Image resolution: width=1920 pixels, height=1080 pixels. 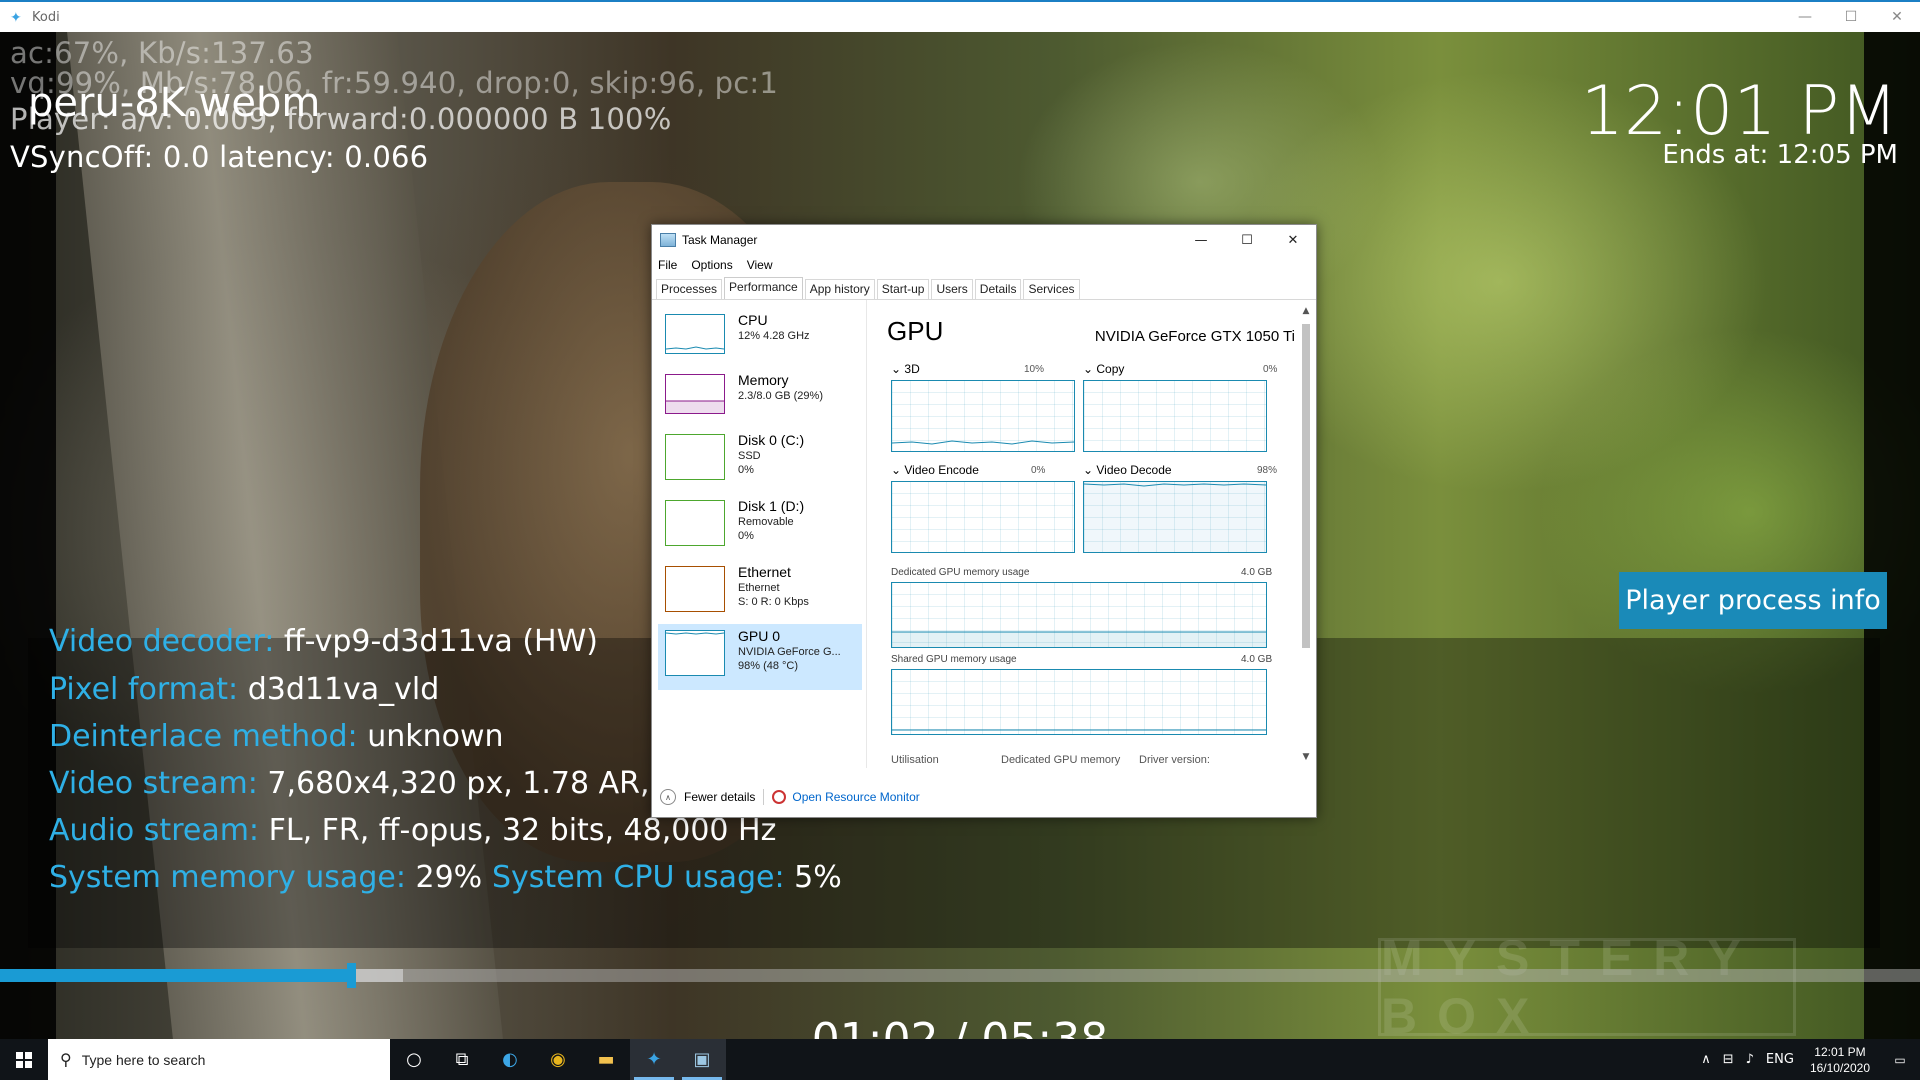 What do you see at coordinates (952, 289) in the screenshot?
I see `tab-users: Users` at bounding box center [952, 289].